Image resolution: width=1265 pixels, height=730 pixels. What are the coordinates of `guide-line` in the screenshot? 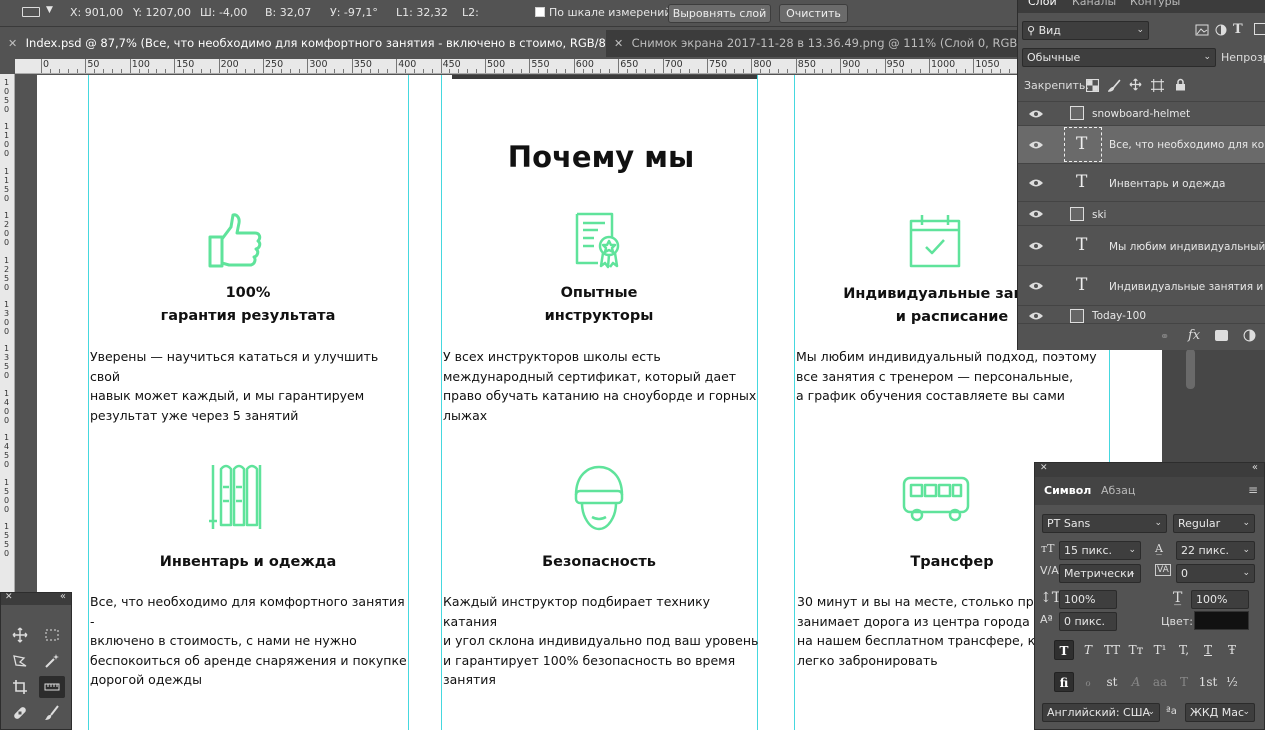 It's located at (88, 402).